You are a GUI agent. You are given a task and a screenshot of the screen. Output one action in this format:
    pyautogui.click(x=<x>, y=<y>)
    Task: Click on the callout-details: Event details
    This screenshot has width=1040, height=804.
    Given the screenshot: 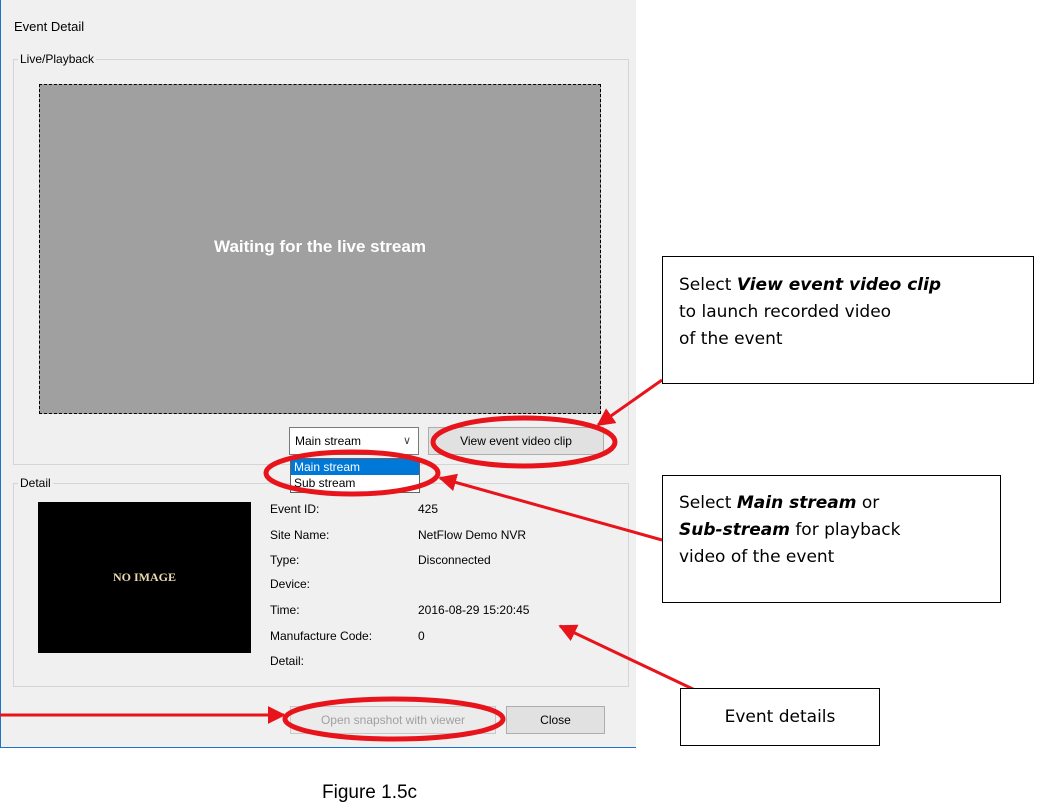 What is the action you would take?
    pyautogui.click(x=780, y=717)
    